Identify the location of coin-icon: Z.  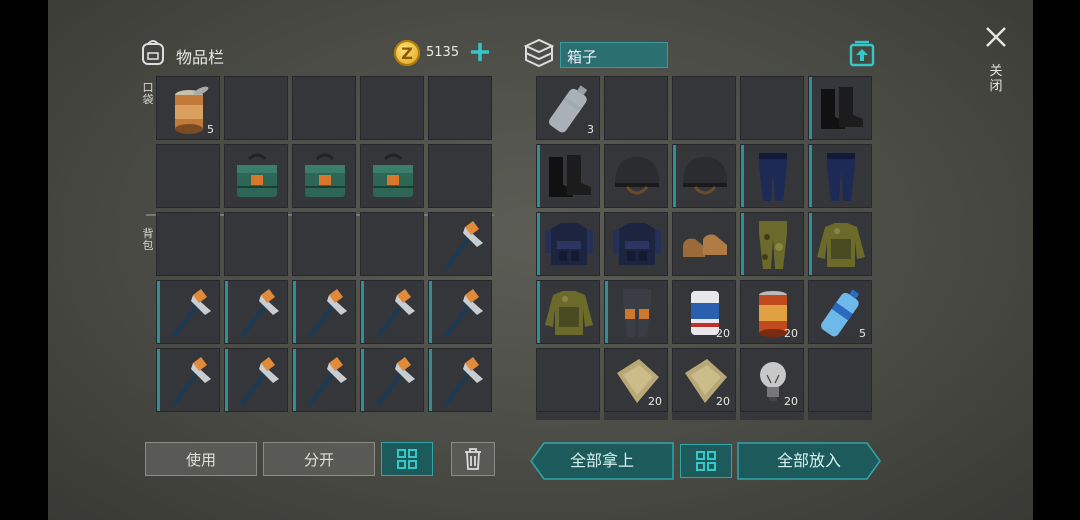
(407, 53).